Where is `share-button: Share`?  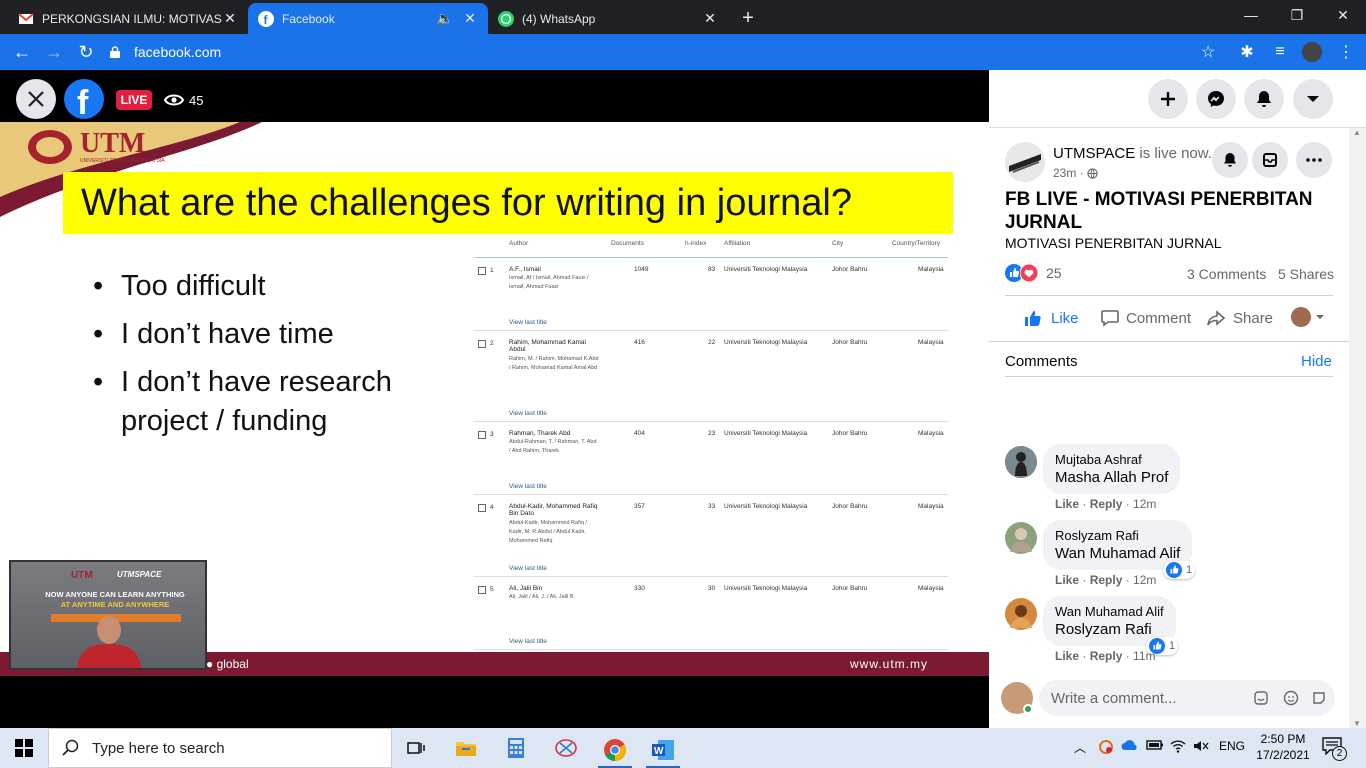
share-button: Share is located at coordinates (1239, 318).